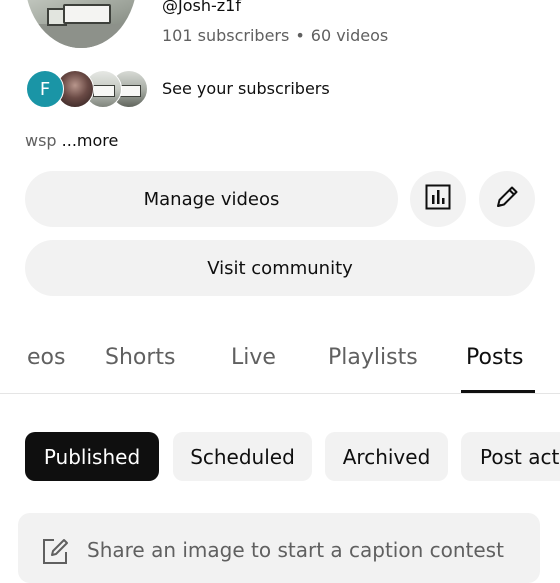 This screenshot has width=560, height=583. What do you see at coordinates (88, 89) in the screenshot?
I see `subscriber-avatars: F` at bounding box center [88, 89].